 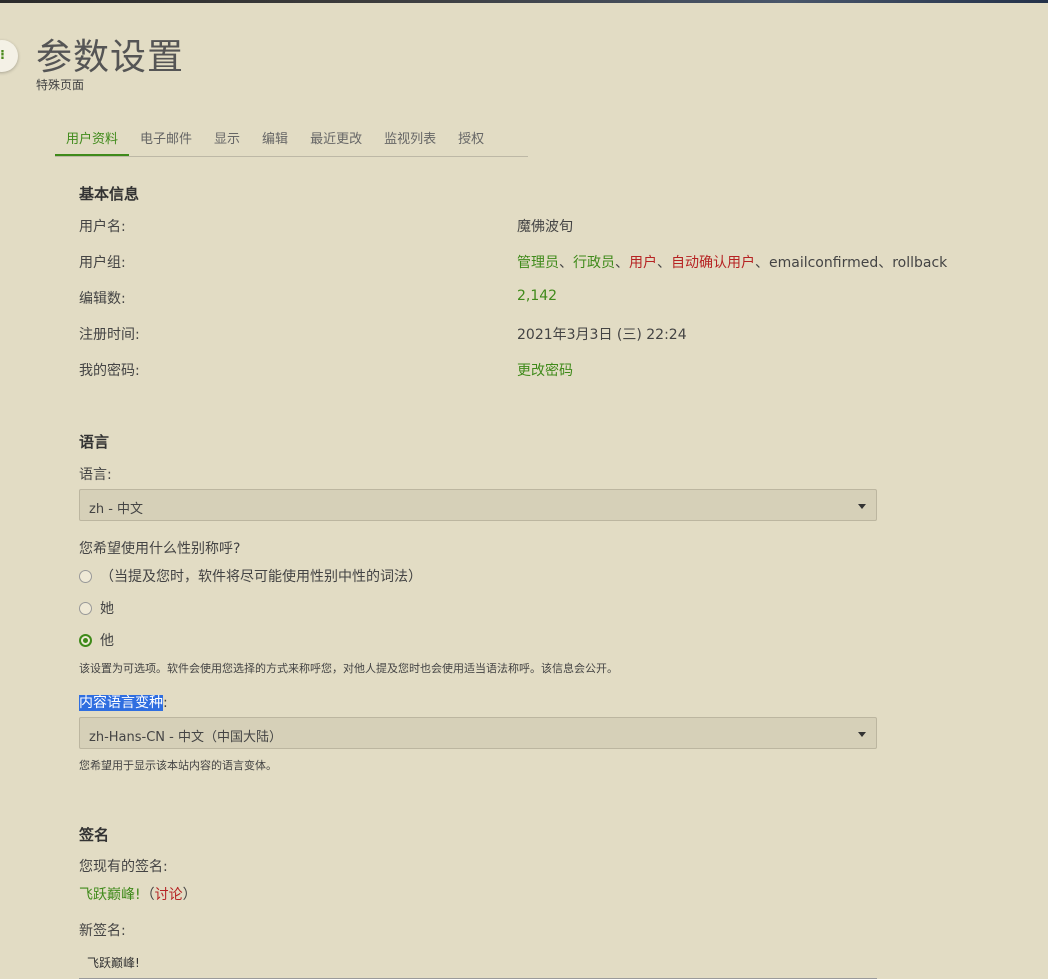 I want to click on radio-button-checked, so click(x=85, y=640).